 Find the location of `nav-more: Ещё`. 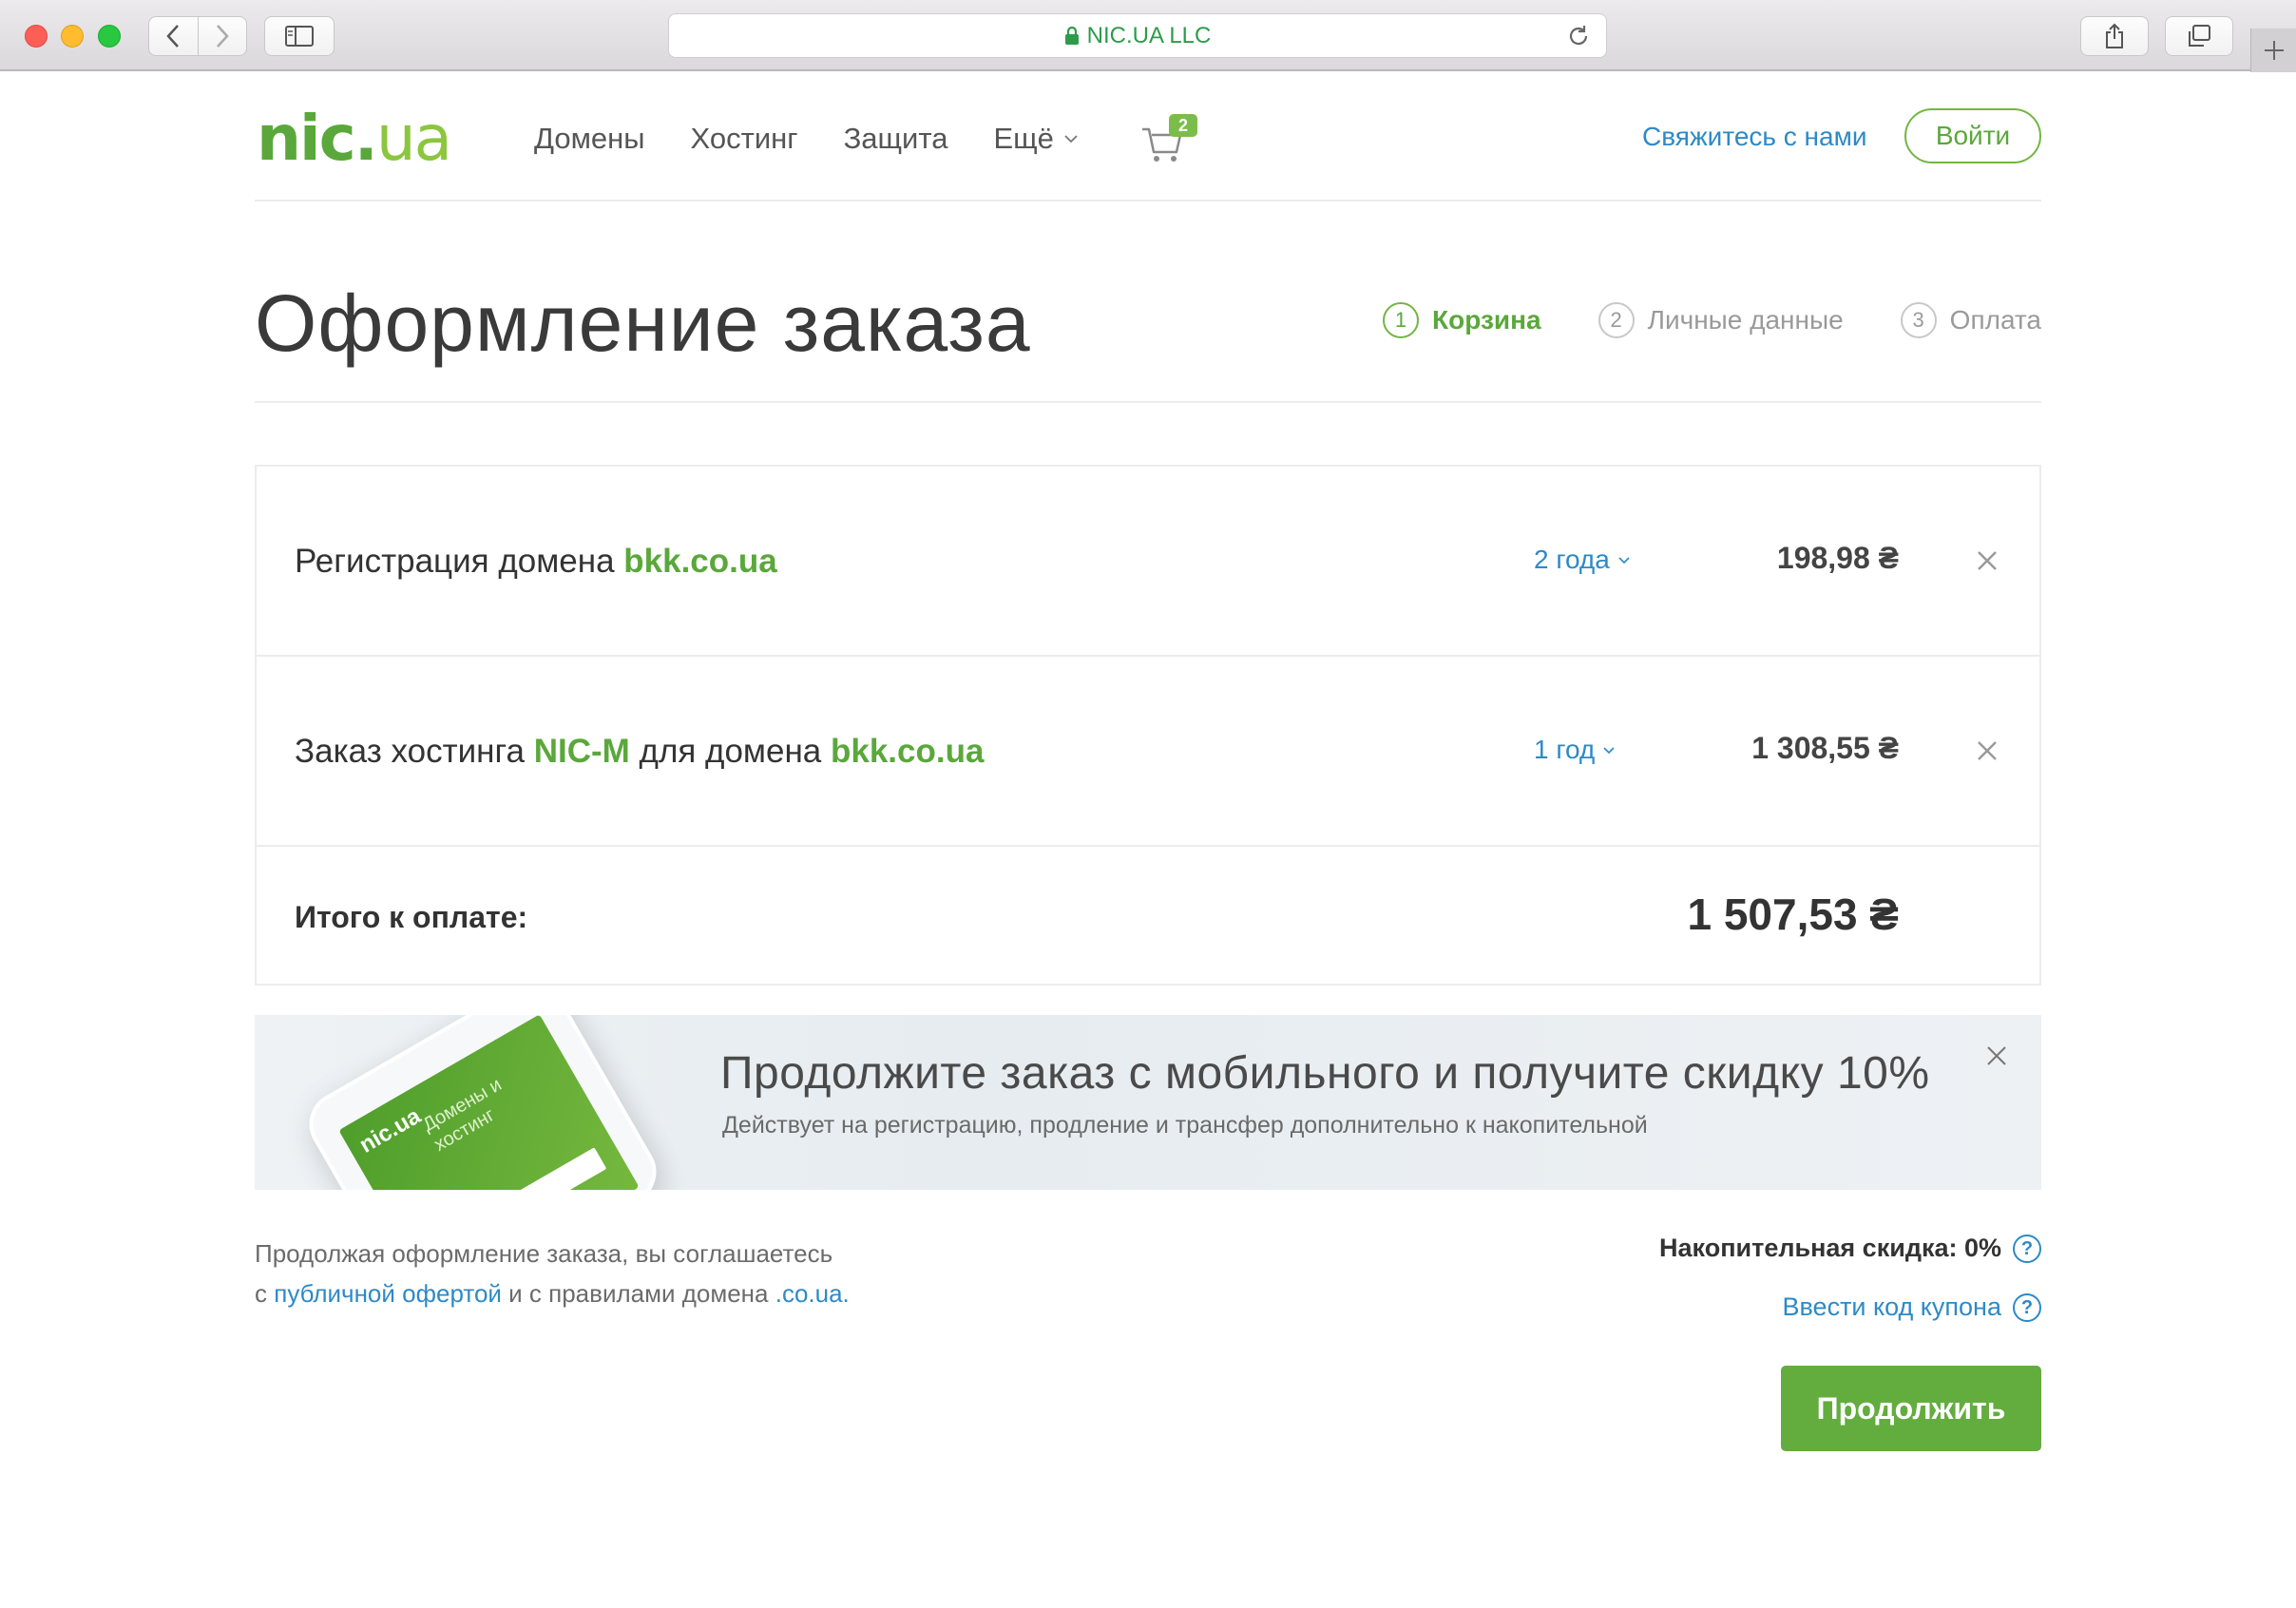

nav-more: Ещё is located at coordinates (1035, 139).